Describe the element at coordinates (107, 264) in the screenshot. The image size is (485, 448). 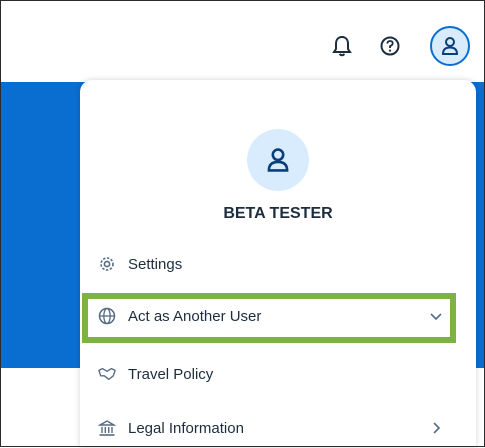
I see `gear-icon` at that location.